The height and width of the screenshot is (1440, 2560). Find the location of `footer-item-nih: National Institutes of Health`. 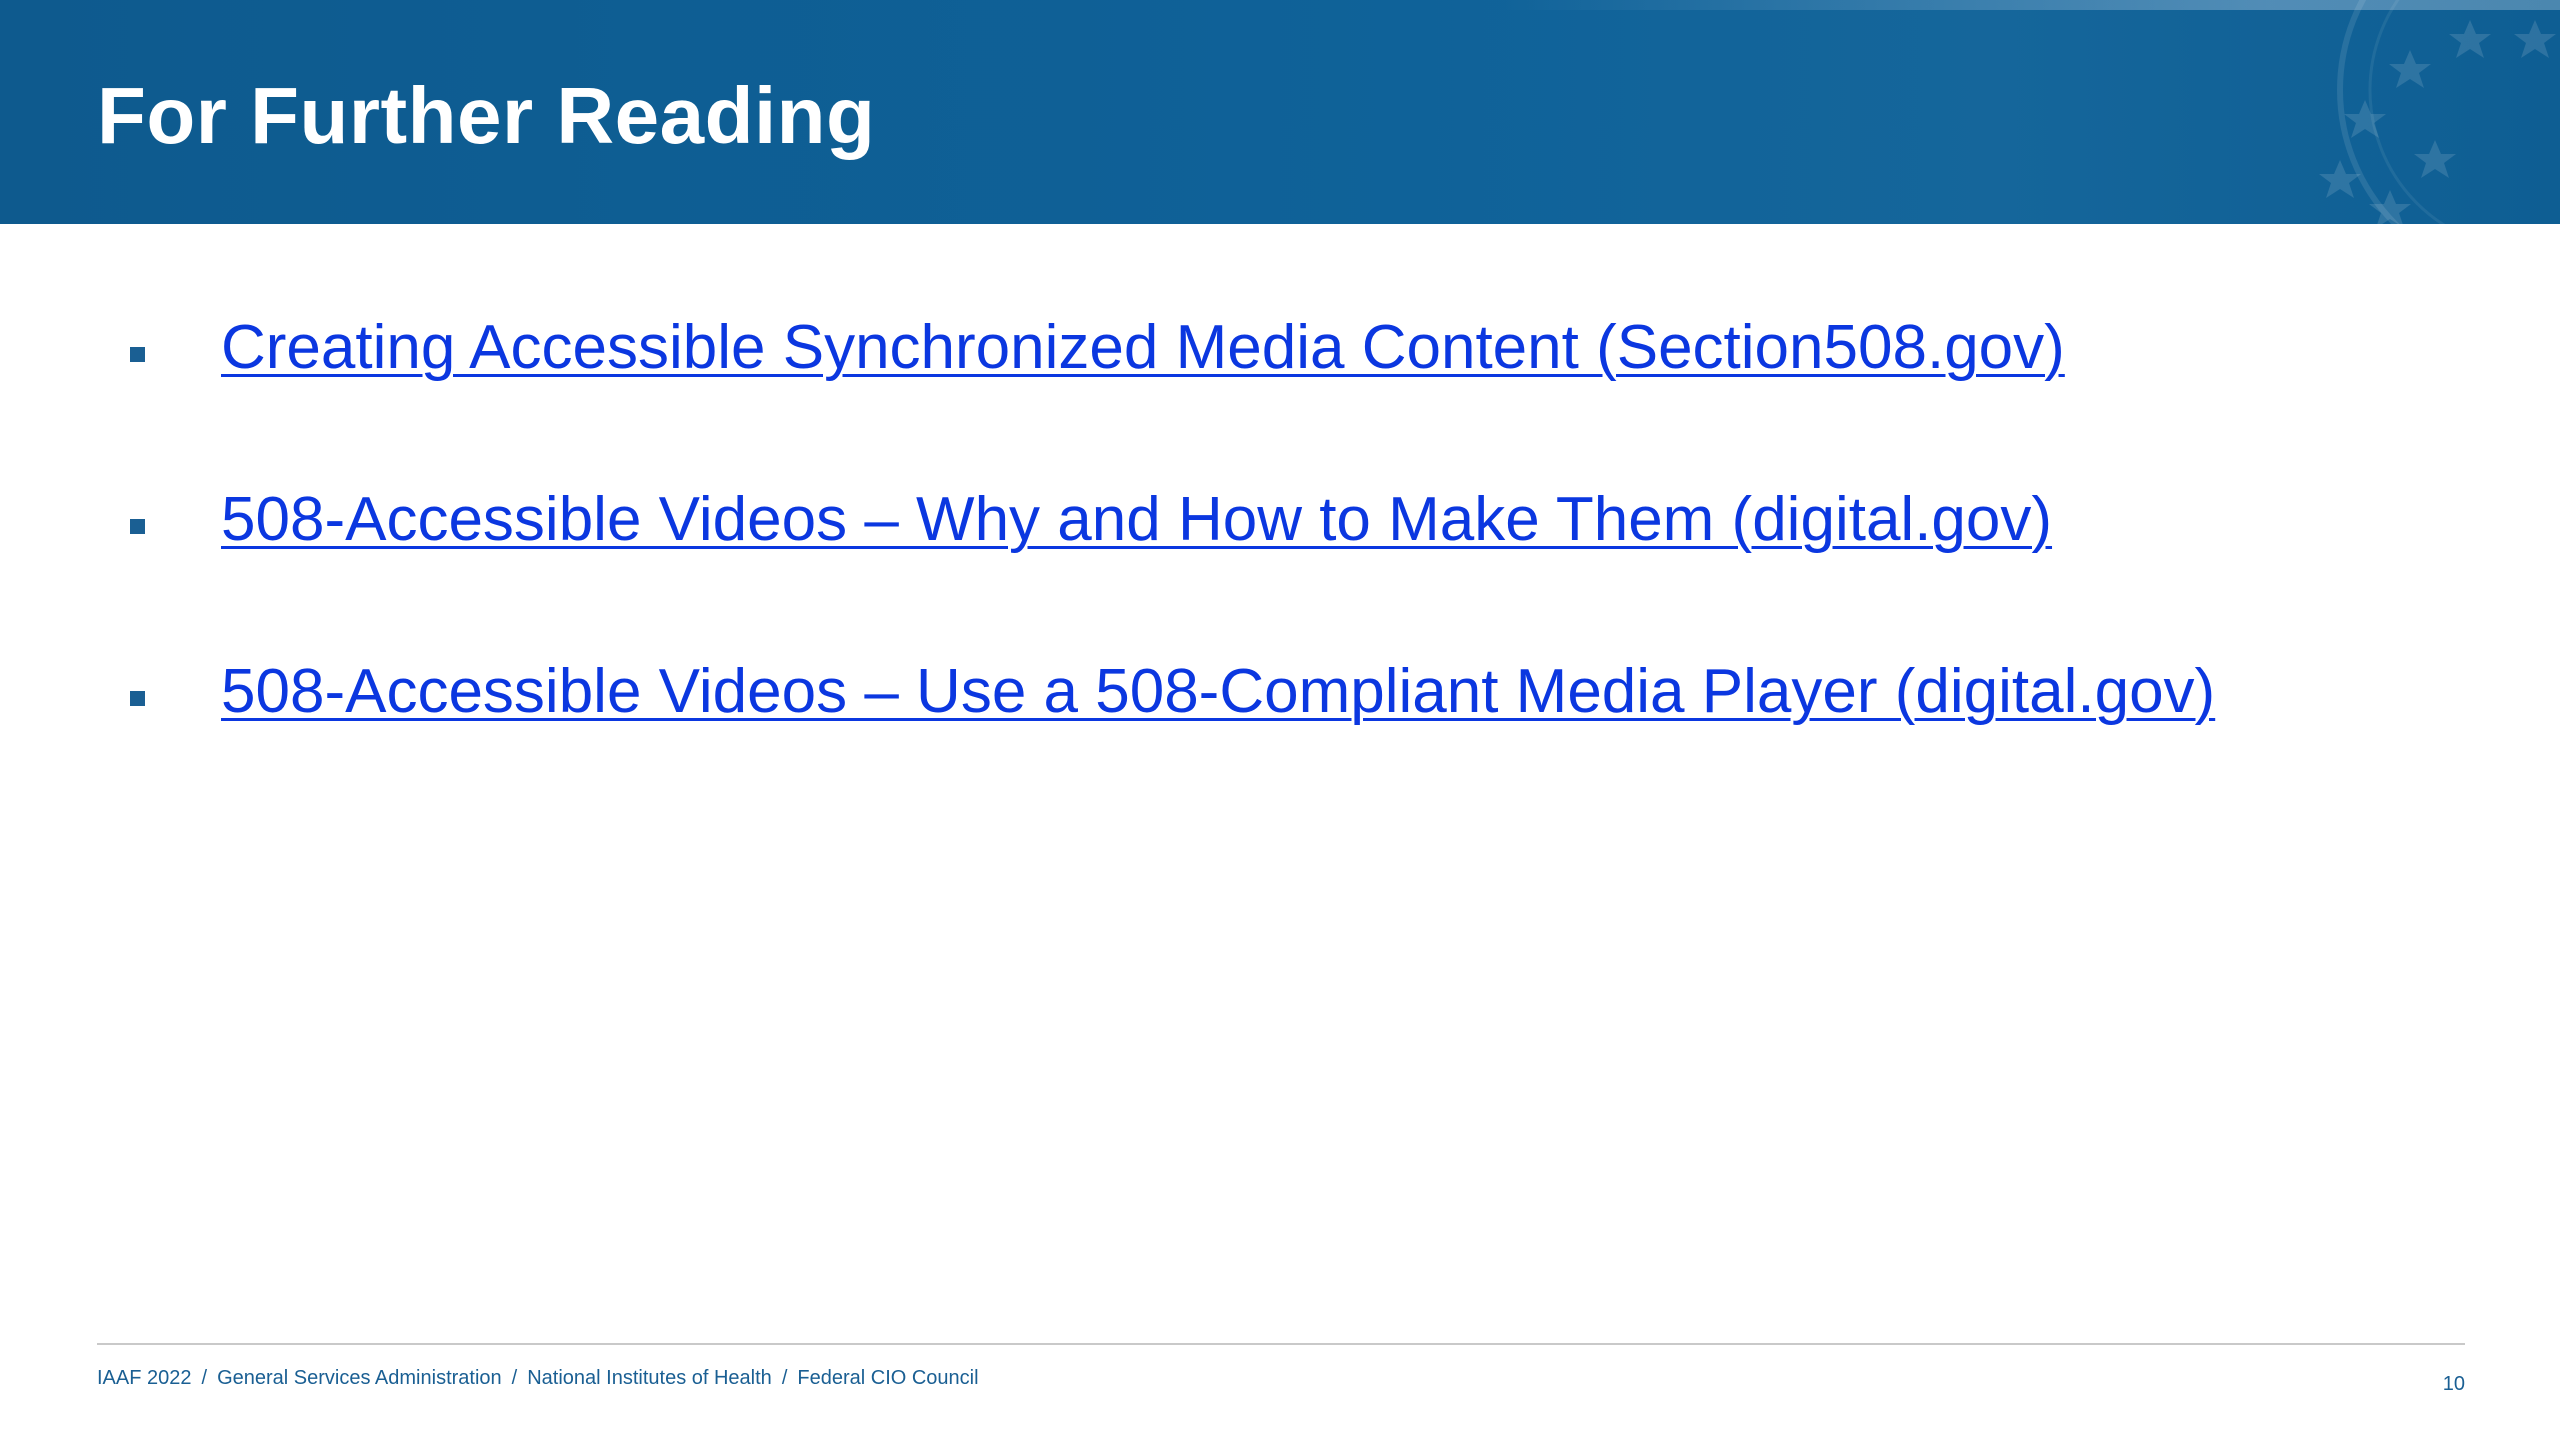

footer-item-nih: National Institutes of Health is located at coordinates (649, 1378).